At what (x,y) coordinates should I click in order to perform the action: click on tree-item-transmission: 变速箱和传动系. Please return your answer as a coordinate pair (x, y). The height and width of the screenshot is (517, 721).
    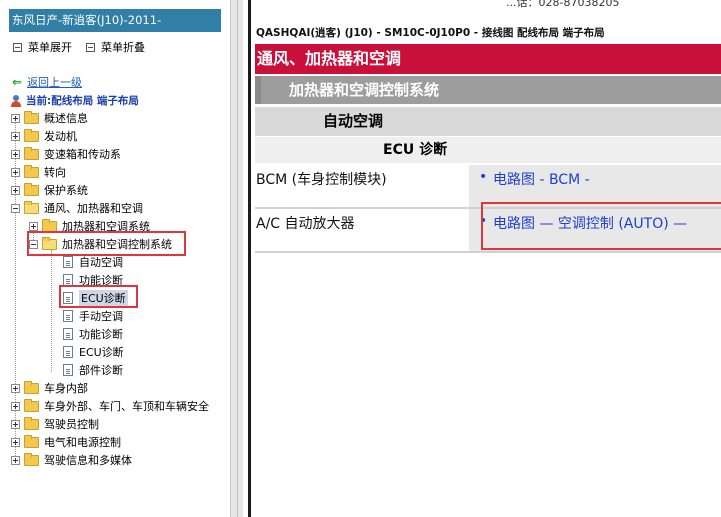
    Looking at the image, I should click on (66, 154).